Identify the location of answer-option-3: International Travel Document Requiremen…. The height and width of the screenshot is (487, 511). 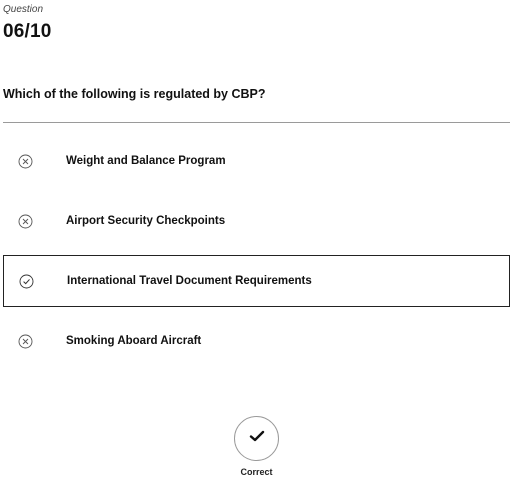
(256, 281).